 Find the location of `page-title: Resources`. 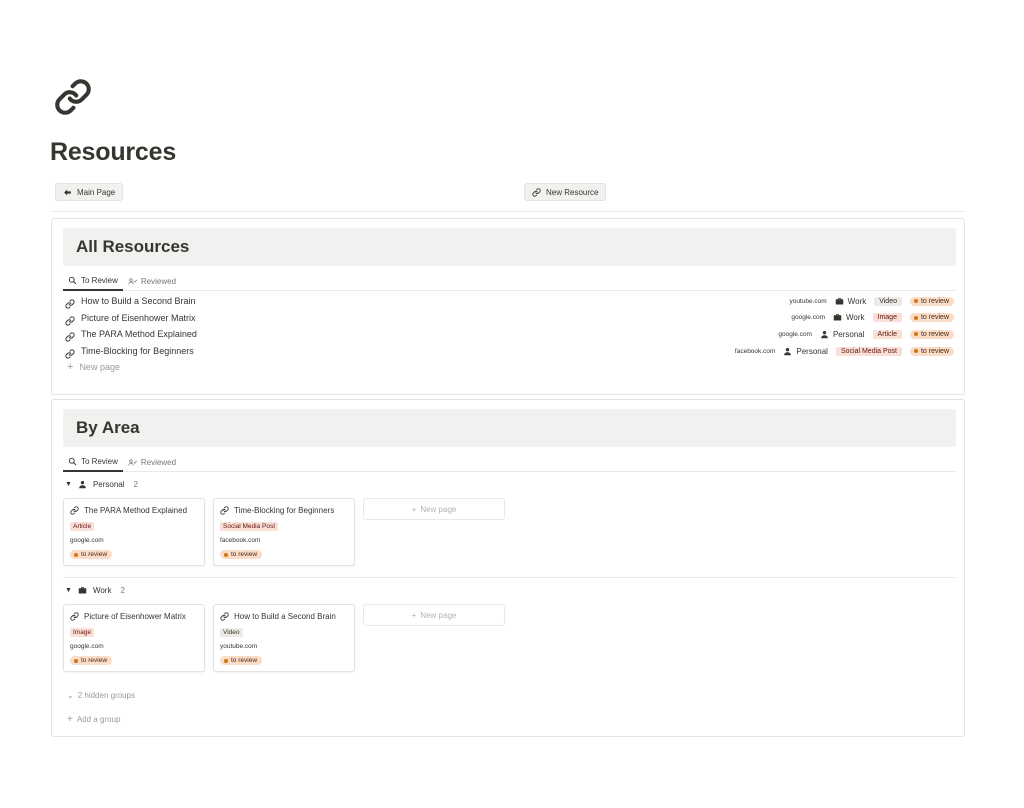

page-title: Resources is located at coordinates (113, 152).